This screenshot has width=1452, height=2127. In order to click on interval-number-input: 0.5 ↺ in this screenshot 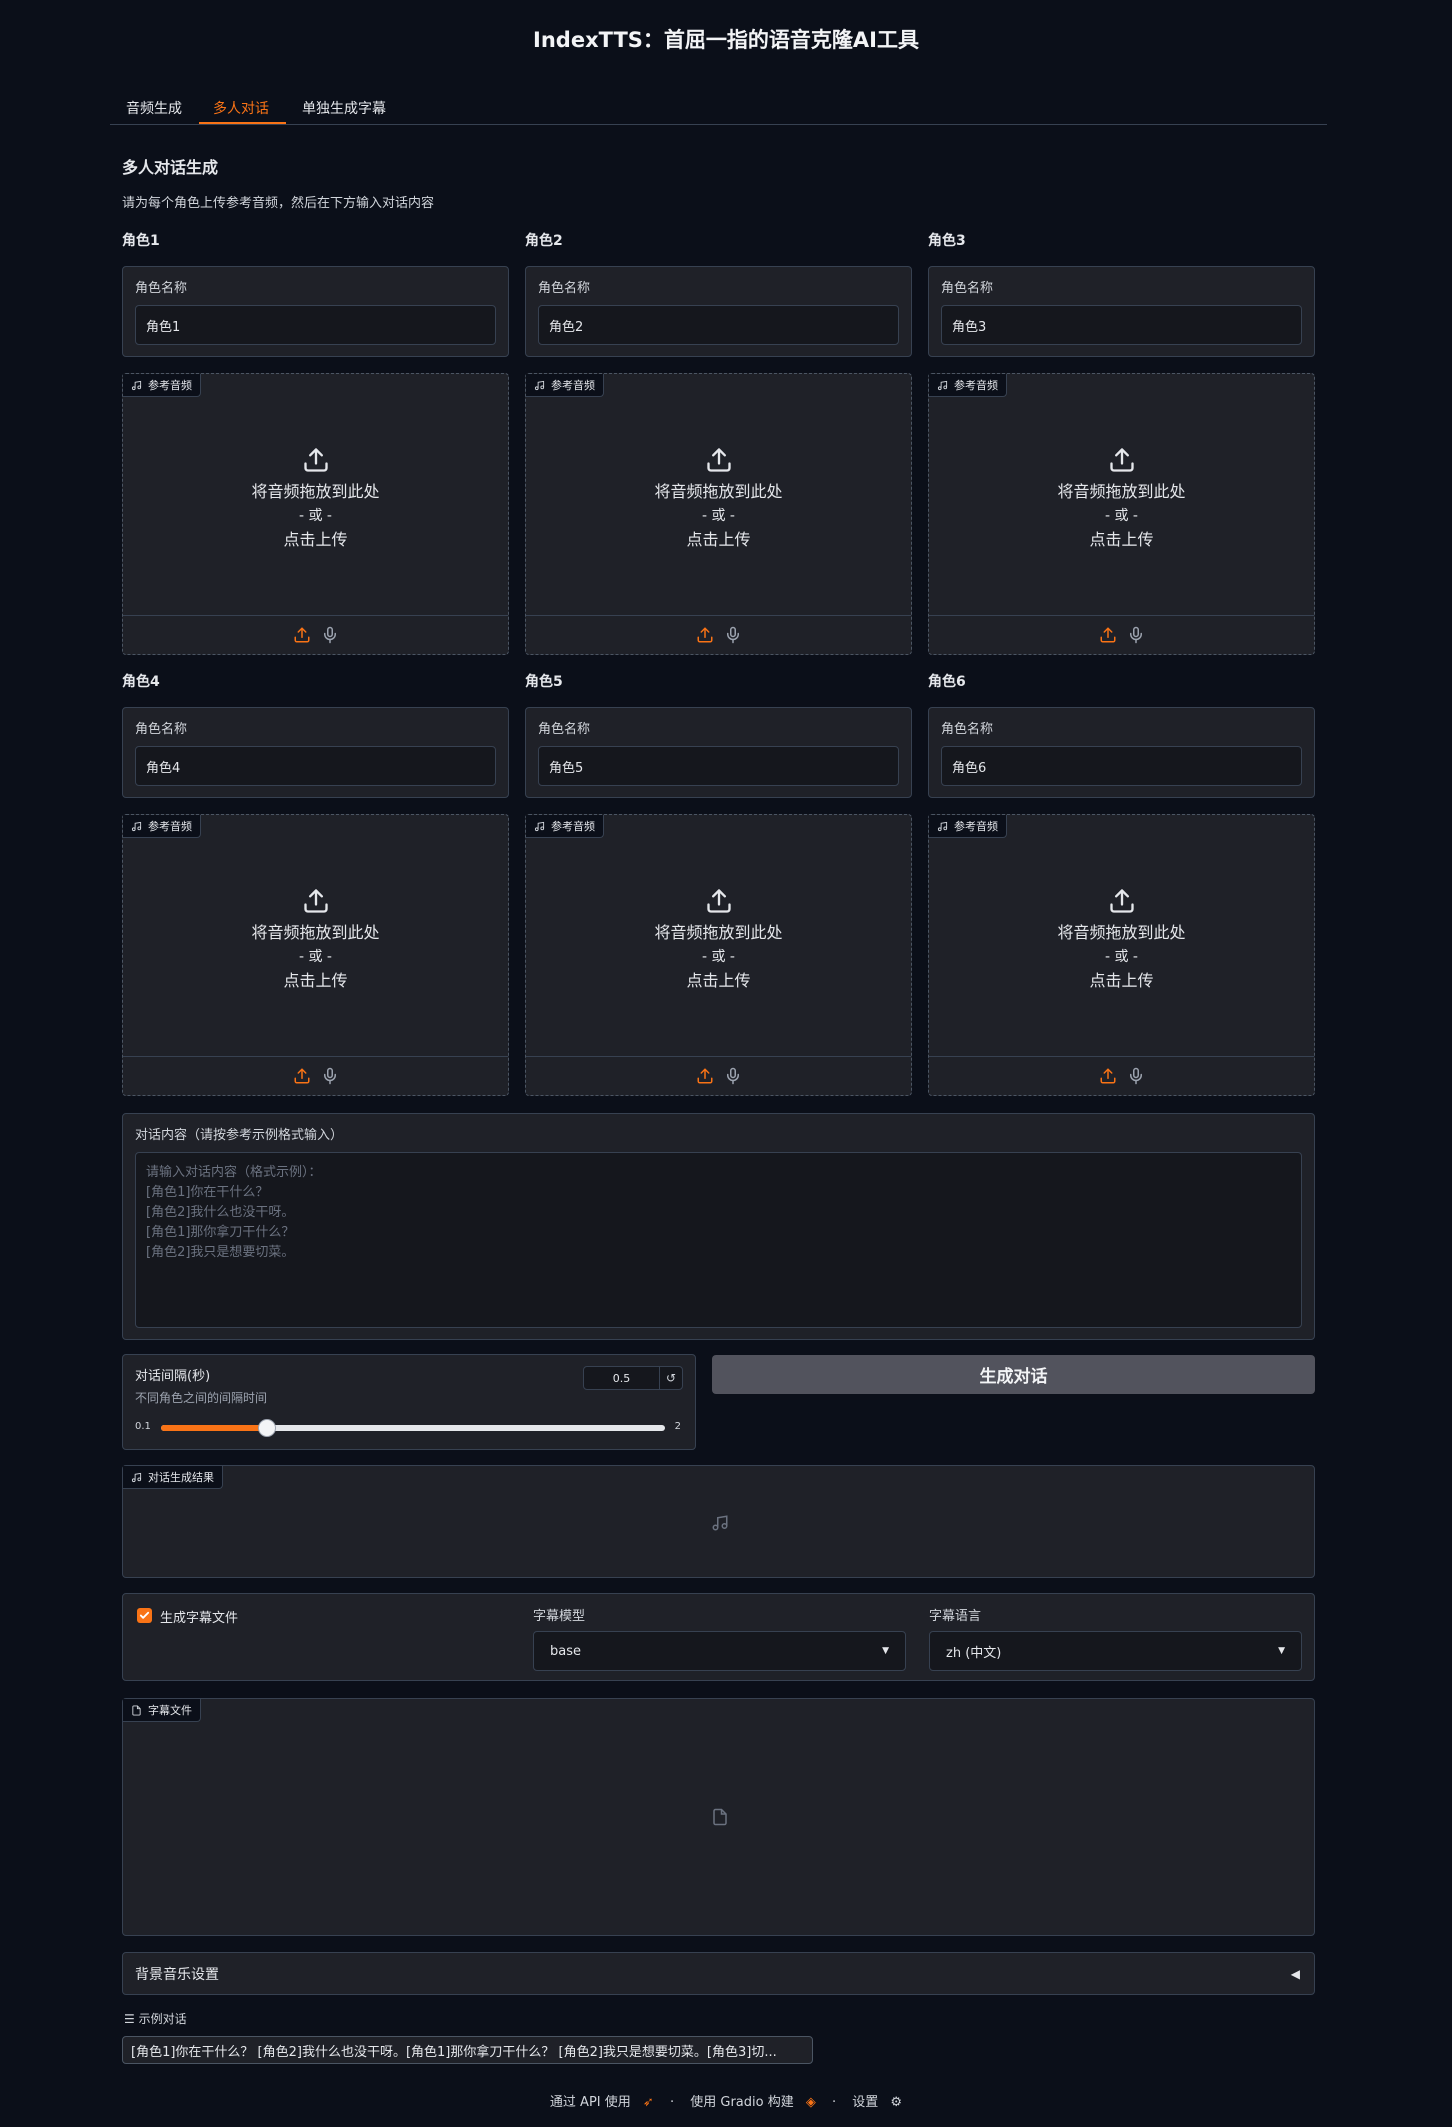, I will do `click(633, 1378)`.